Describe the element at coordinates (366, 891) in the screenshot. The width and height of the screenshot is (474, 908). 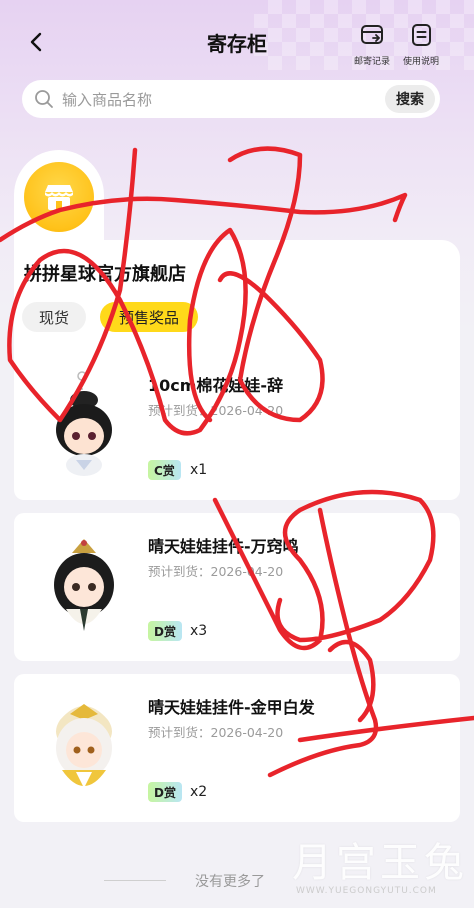
I see `watermark-url: WWW.YUEGONGYUTU.COM` at that location.